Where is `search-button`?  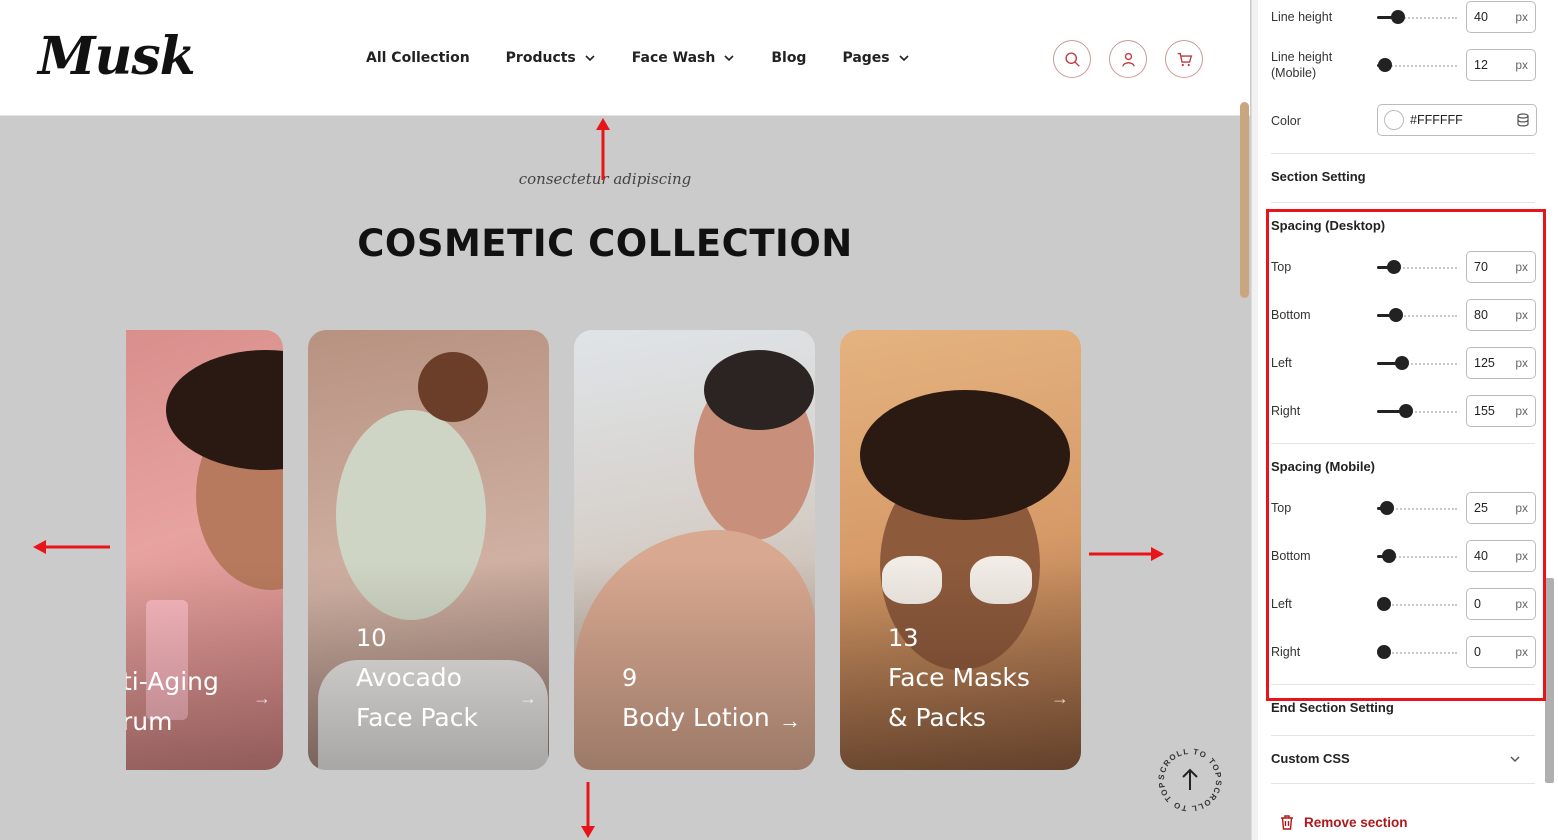
search-button is located at coordinates (1072, 59).